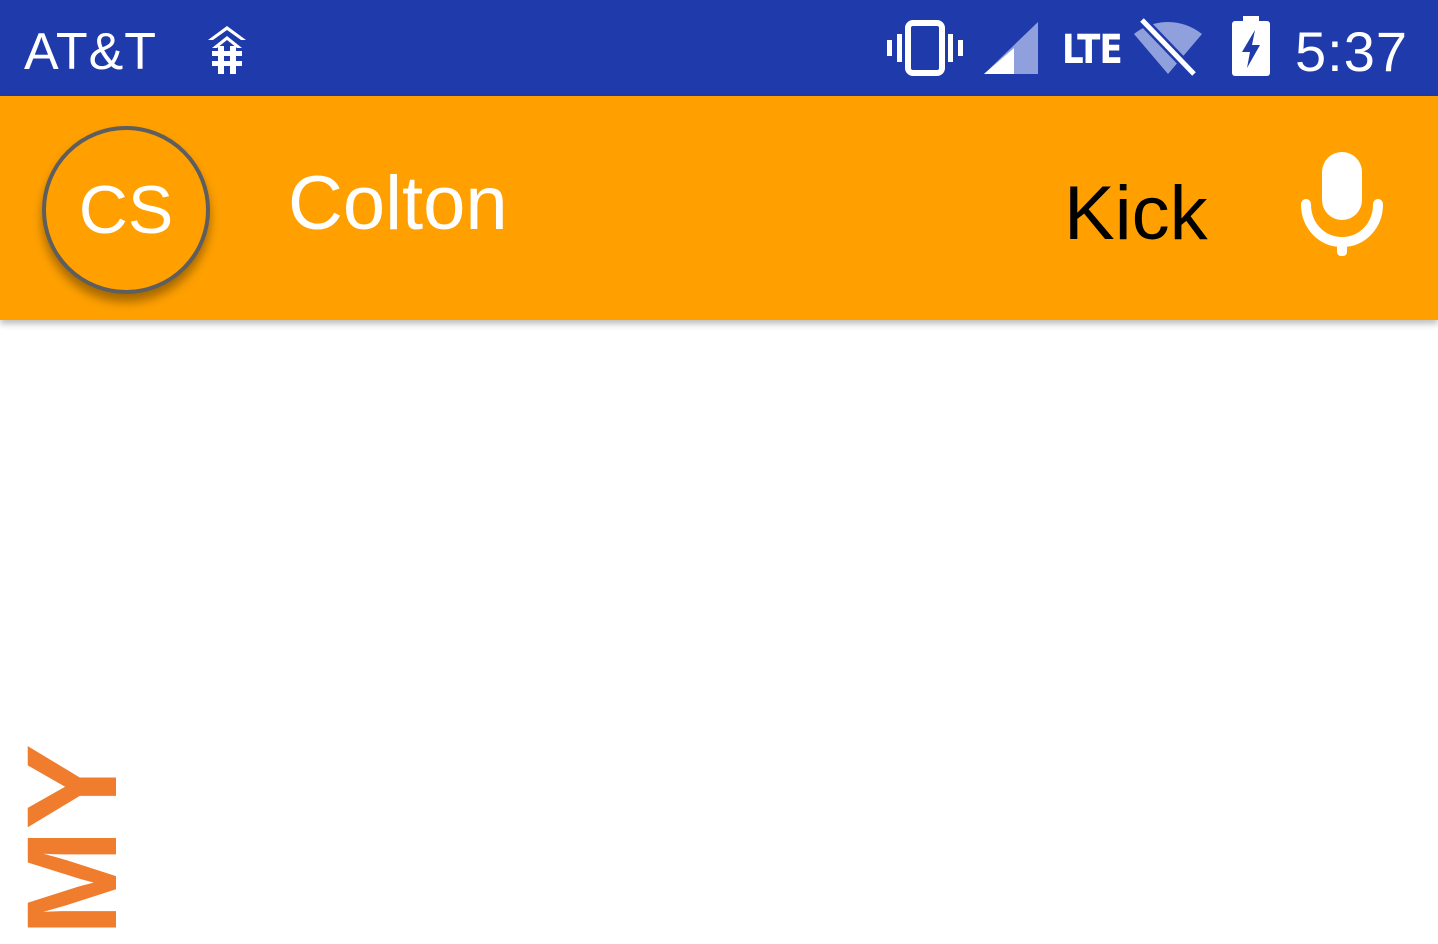 This screenshot has width=1438, height=944. What do you see at coordinates (1251, 46) in the screenshot?
I see `battery-charging-icon` at bounding box center [1251, 46].